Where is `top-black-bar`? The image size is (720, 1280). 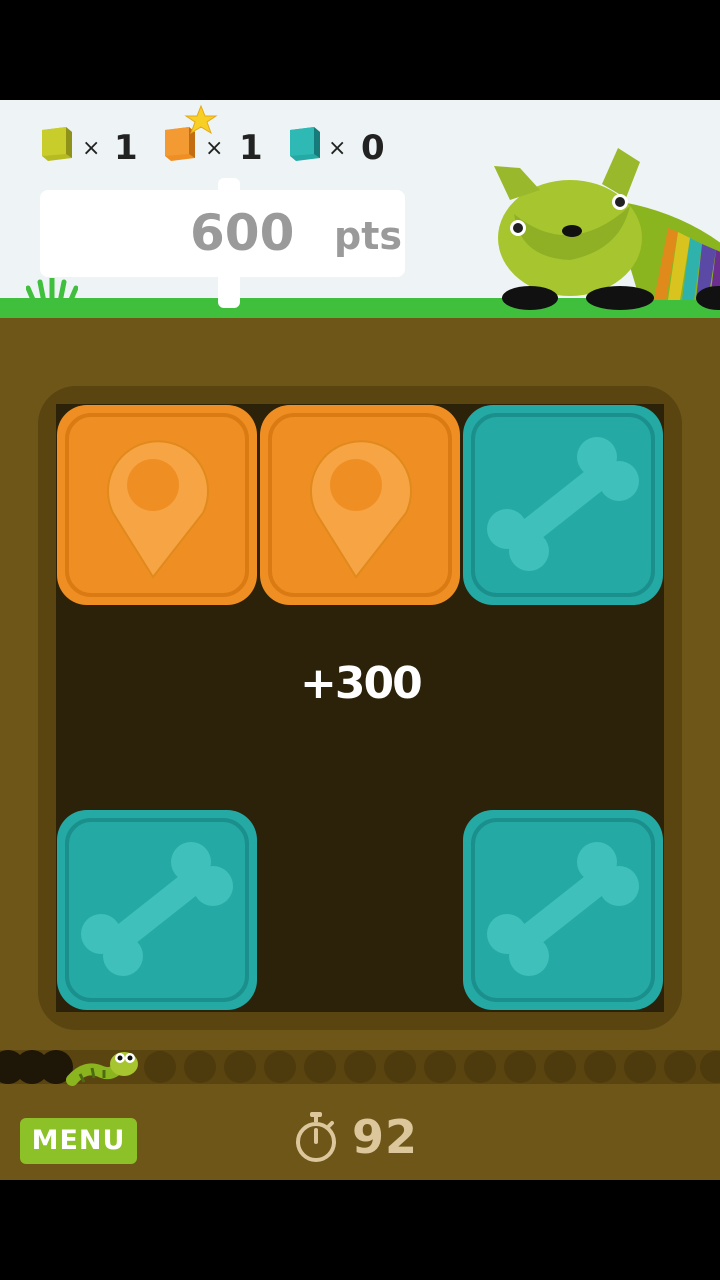
top-black-bar is located at coordinates (360, 50).